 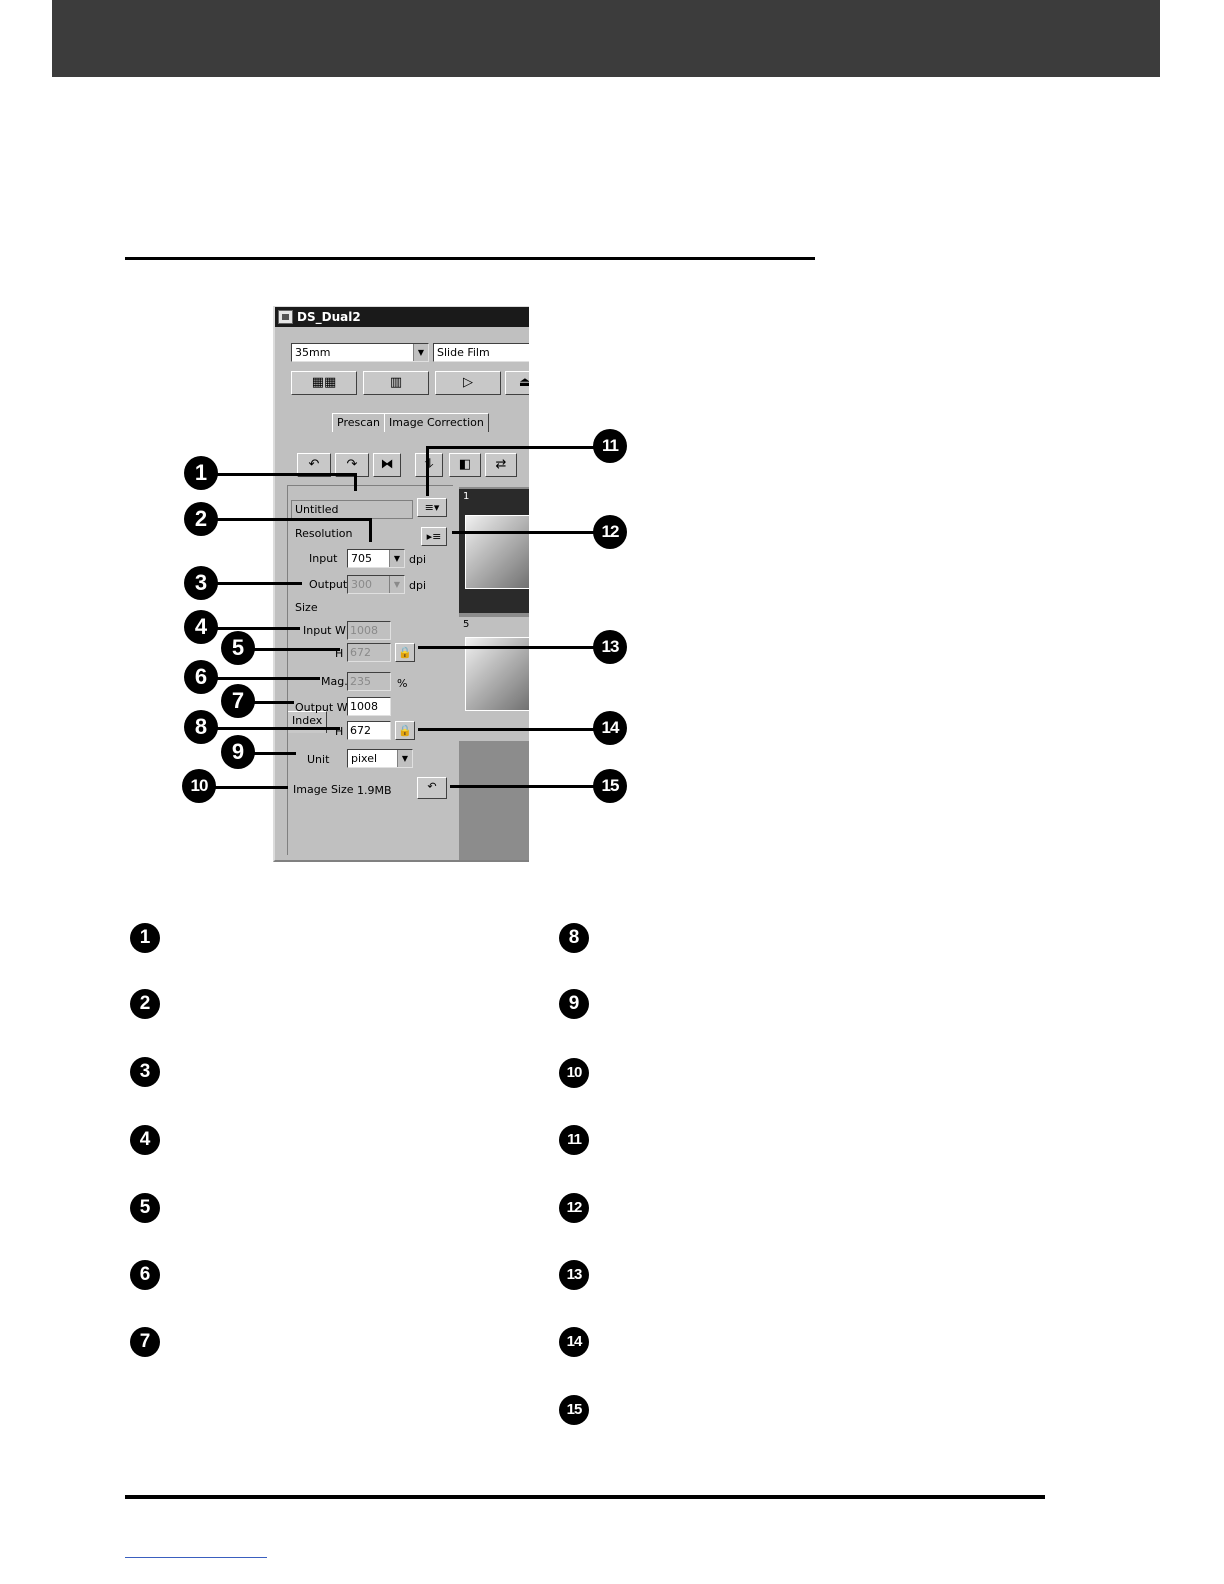 I want to click on callout-2: 2, so click(x=201, y=519).